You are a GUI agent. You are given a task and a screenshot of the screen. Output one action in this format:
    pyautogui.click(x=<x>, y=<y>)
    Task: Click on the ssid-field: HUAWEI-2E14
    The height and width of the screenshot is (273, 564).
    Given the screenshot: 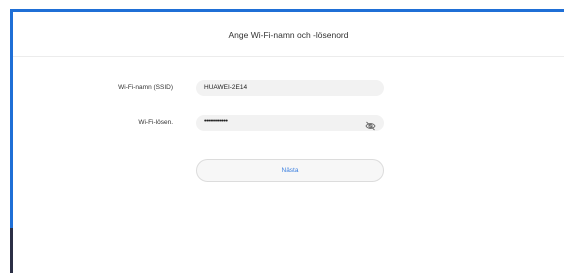 What is the action you would take?
    pyautogui.click(x=290, y=88)
    